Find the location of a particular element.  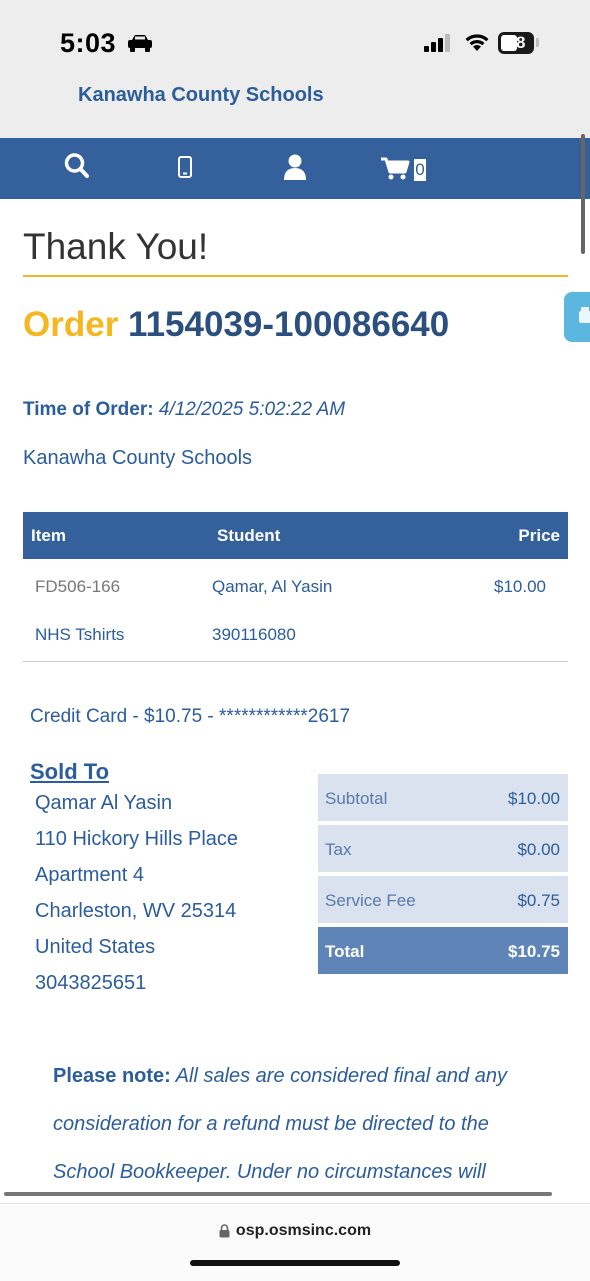

heading-divider is located at coordinates (295, 276).